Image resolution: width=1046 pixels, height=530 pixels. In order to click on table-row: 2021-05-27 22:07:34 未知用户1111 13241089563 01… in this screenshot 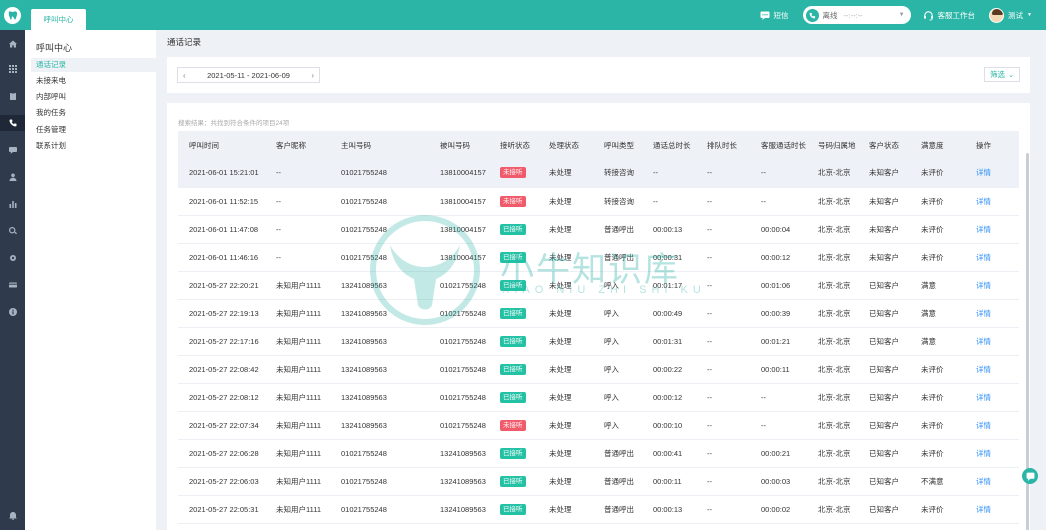, I will do `click(598, 425)`.